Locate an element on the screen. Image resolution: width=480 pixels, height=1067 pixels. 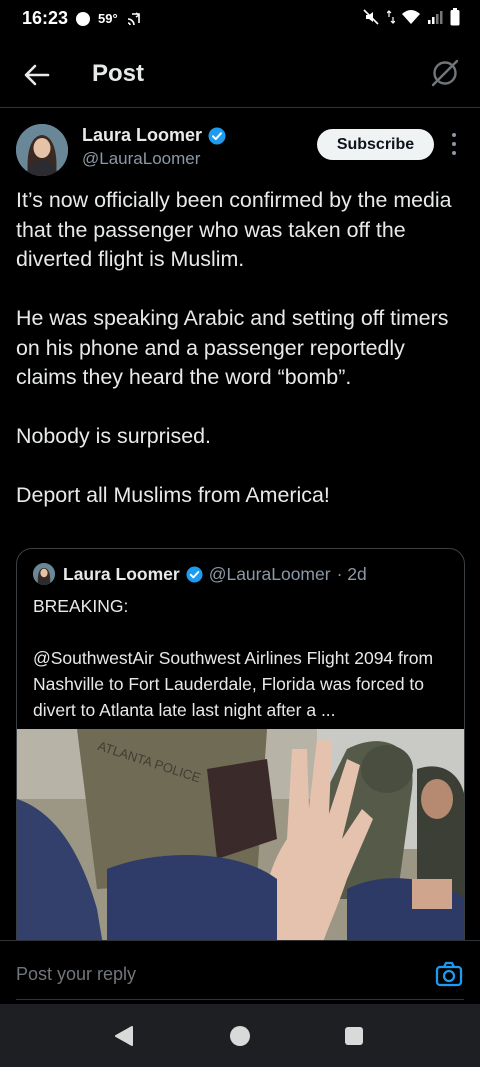
nav-back-icon is located at coordinates (124, 1036).